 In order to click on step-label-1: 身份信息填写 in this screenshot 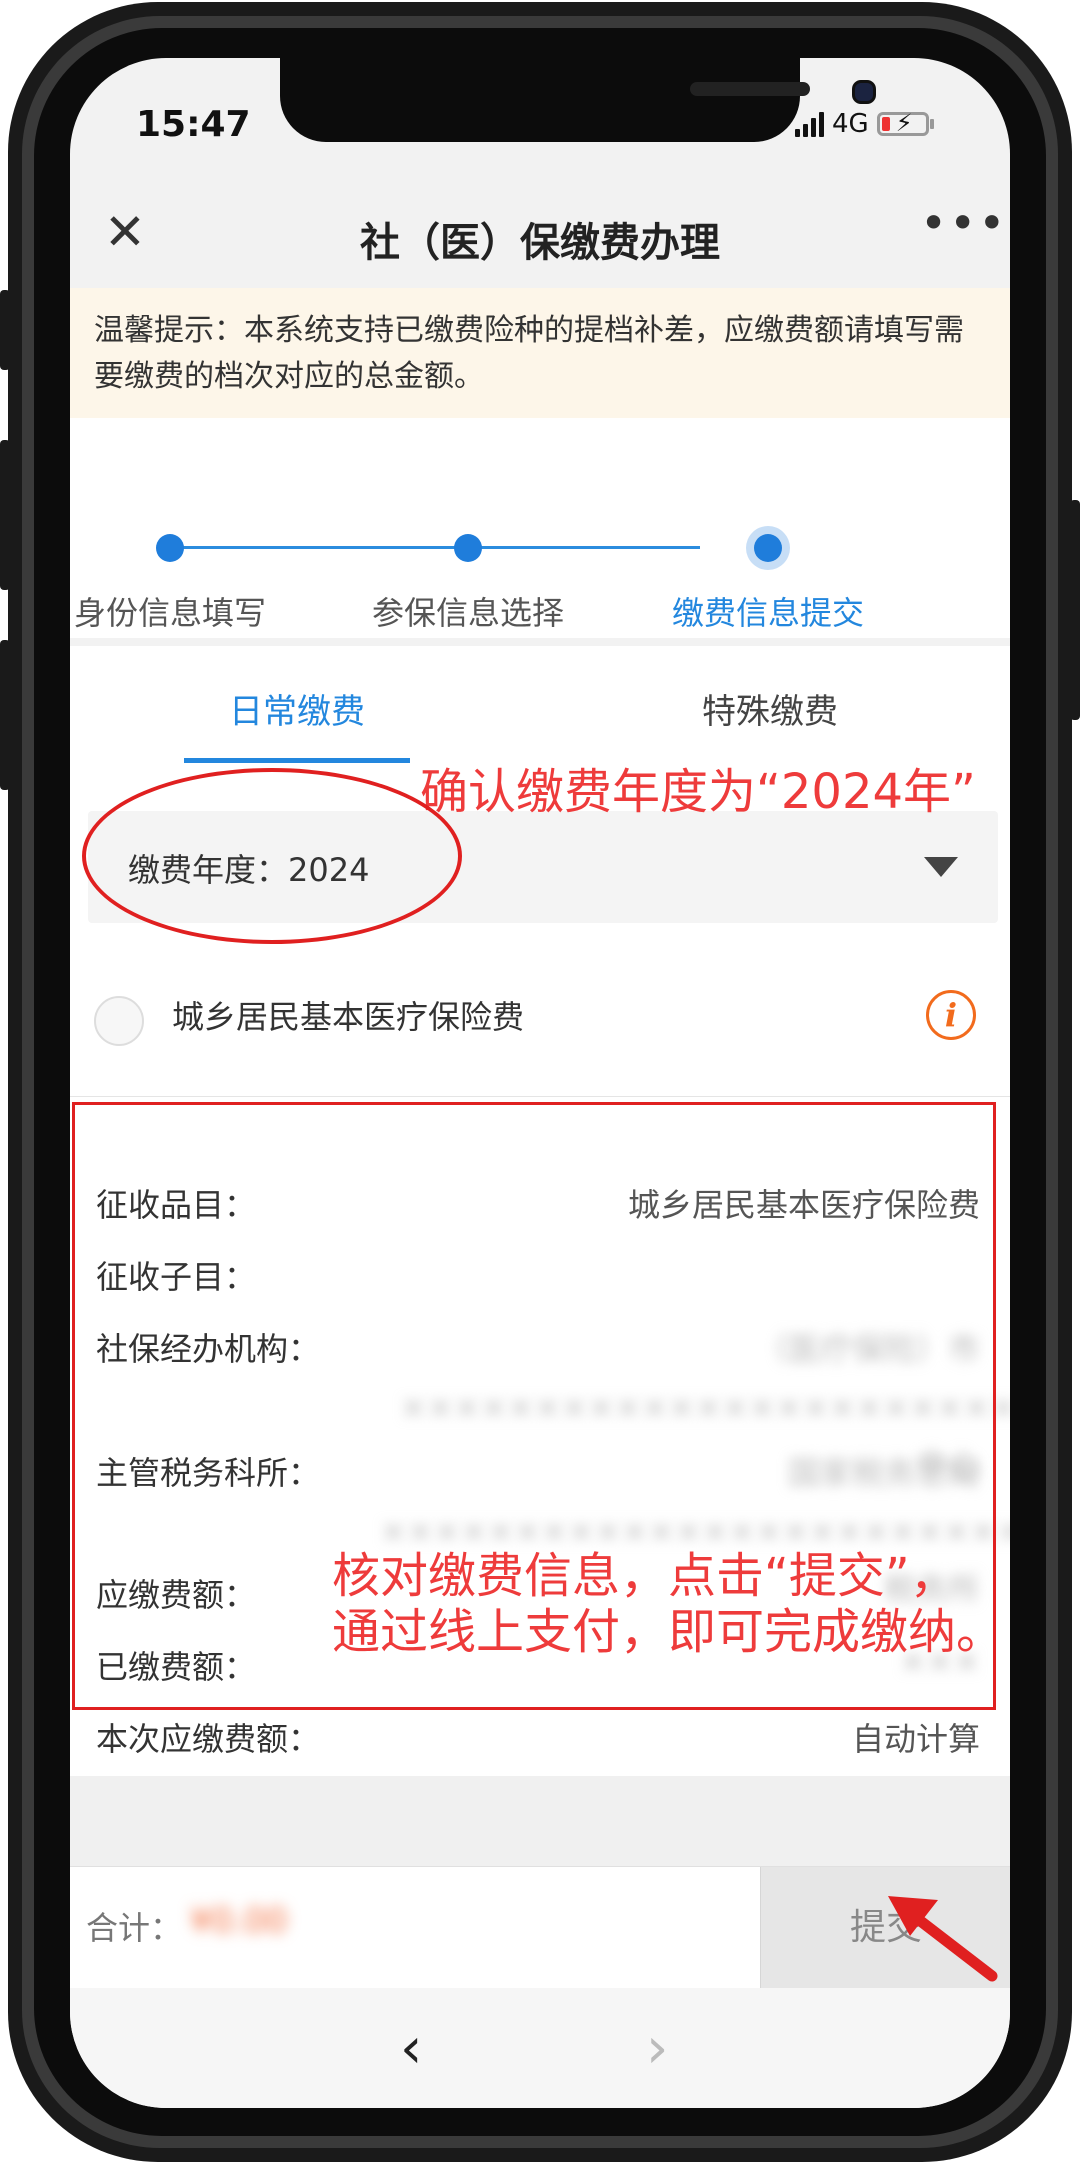, I will do `click(169, 613)`.